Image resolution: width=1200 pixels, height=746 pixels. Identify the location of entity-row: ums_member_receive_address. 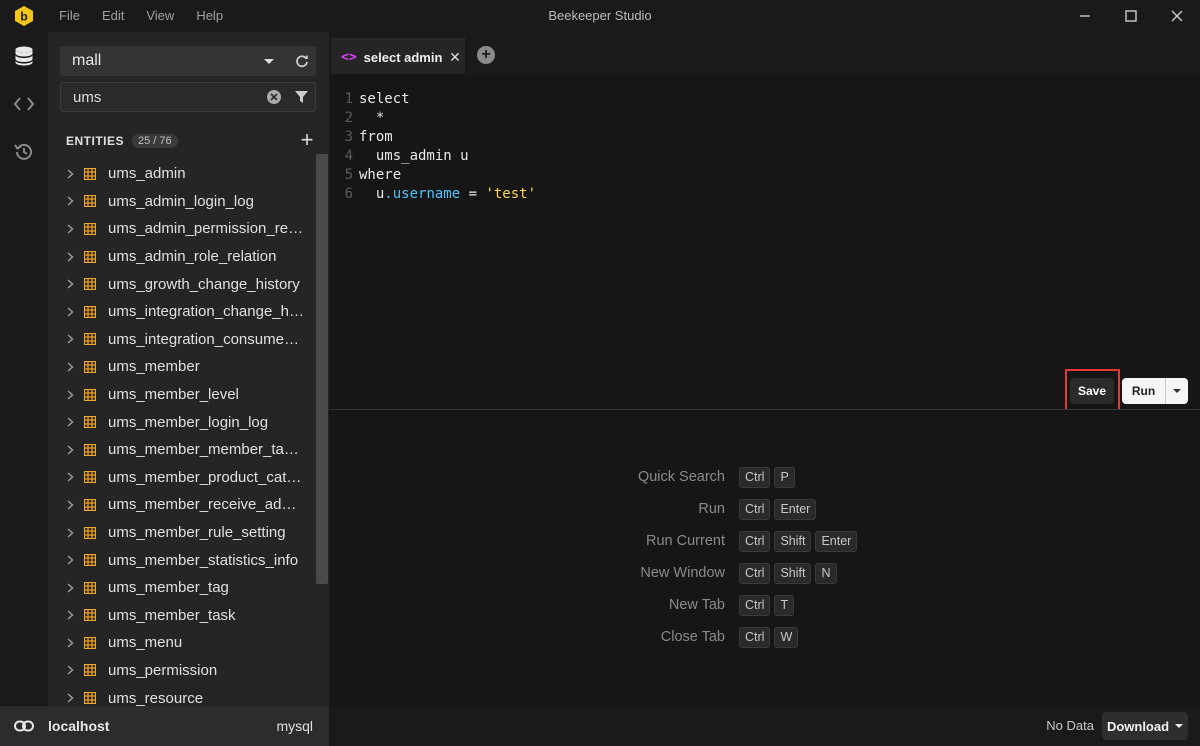
(182, 505).